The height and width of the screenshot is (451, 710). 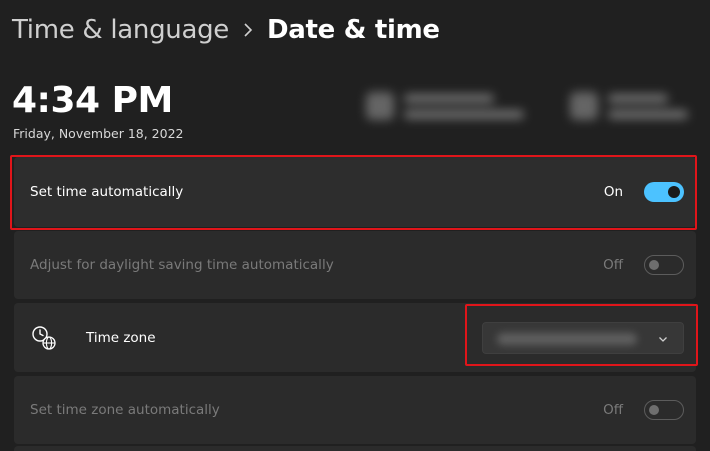 What do you see at coordinates (107, 192) in the screenshot?
I see `set-time-automatically-label: Set time automatically` at bounding box center [107, 192].